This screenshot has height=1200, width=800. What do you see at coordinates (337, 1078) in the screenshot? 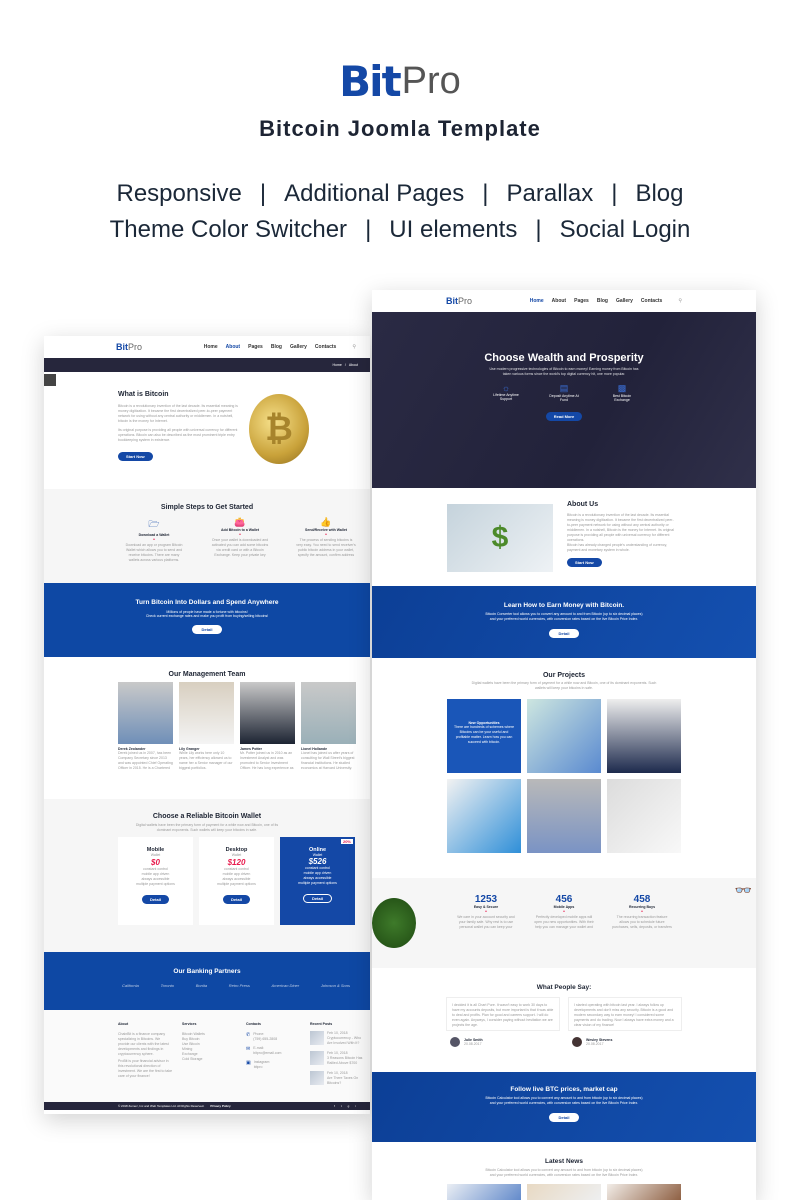
I see `recent-post: Feb 10, 2018 Are There Taxes On Bitcoins?` at bounding box center [337, 1078].